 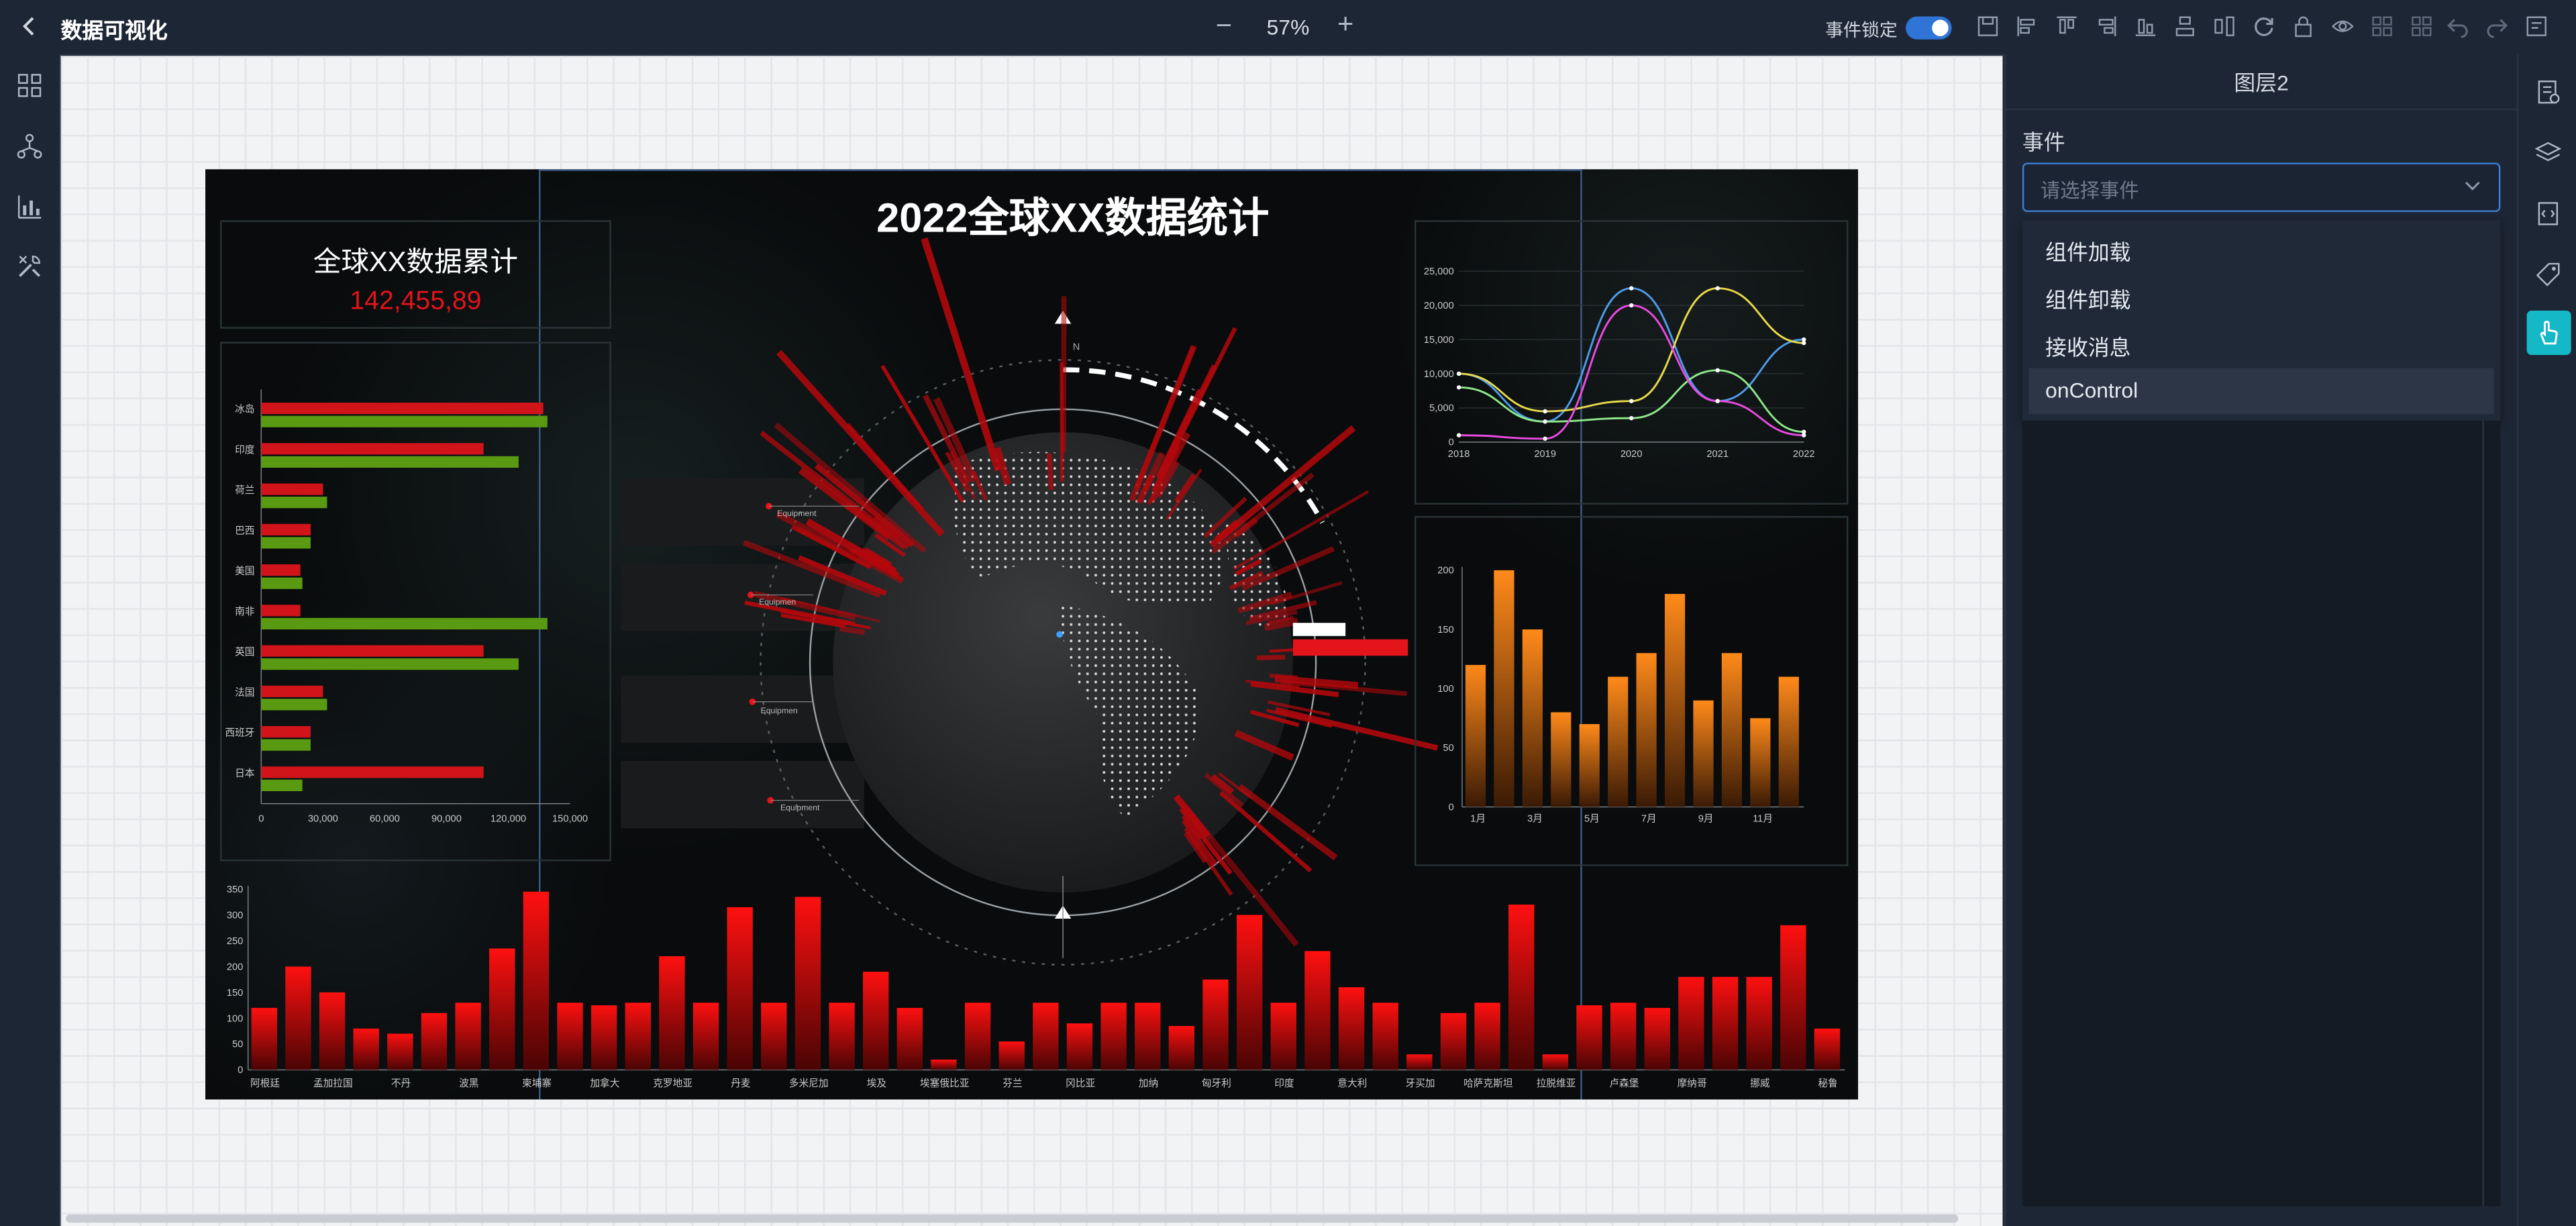 I want to click on interaction-tab, so click(x=2548, y=332).